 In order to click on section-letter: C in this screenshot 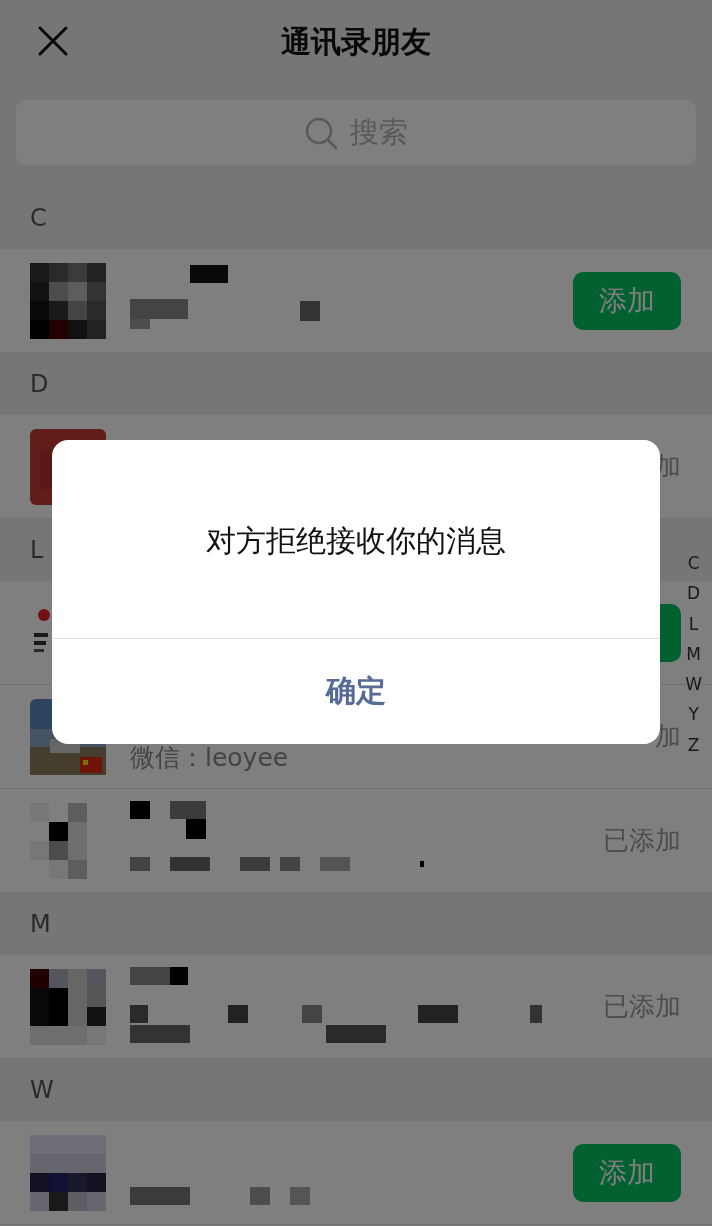, I will do `click(38, 218)`.